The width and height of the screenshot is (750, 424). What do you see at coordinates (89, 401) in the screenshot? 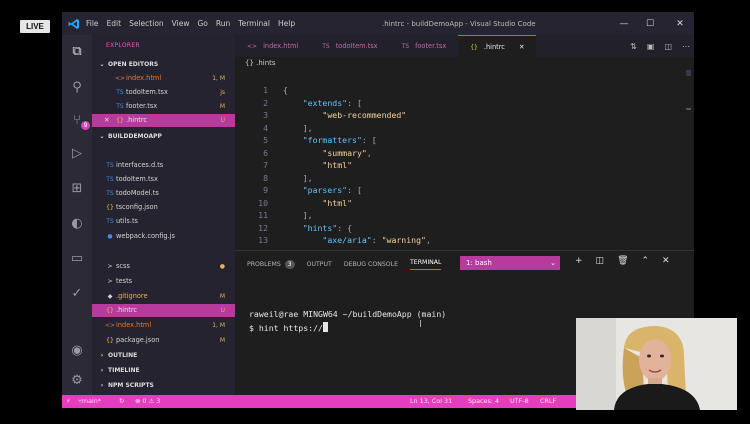
I see `branch-indicator: ⑂ main*` at bounding box center [89, 401].